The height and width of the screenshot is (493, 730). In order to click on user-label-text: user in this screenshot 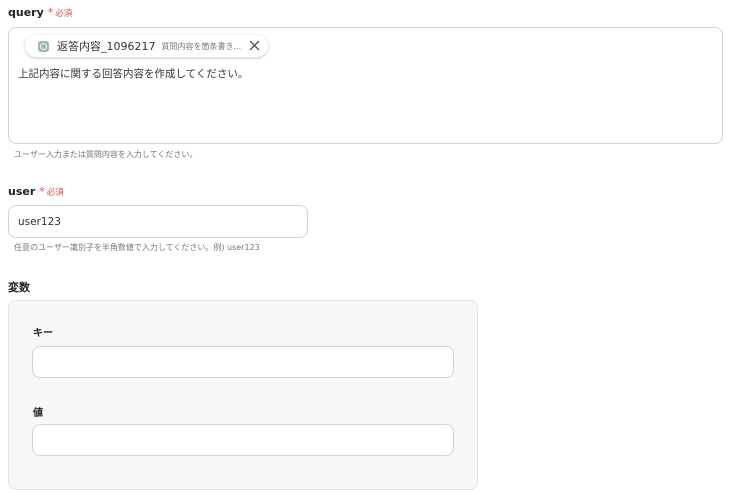, I will do `click(22, 191)`.